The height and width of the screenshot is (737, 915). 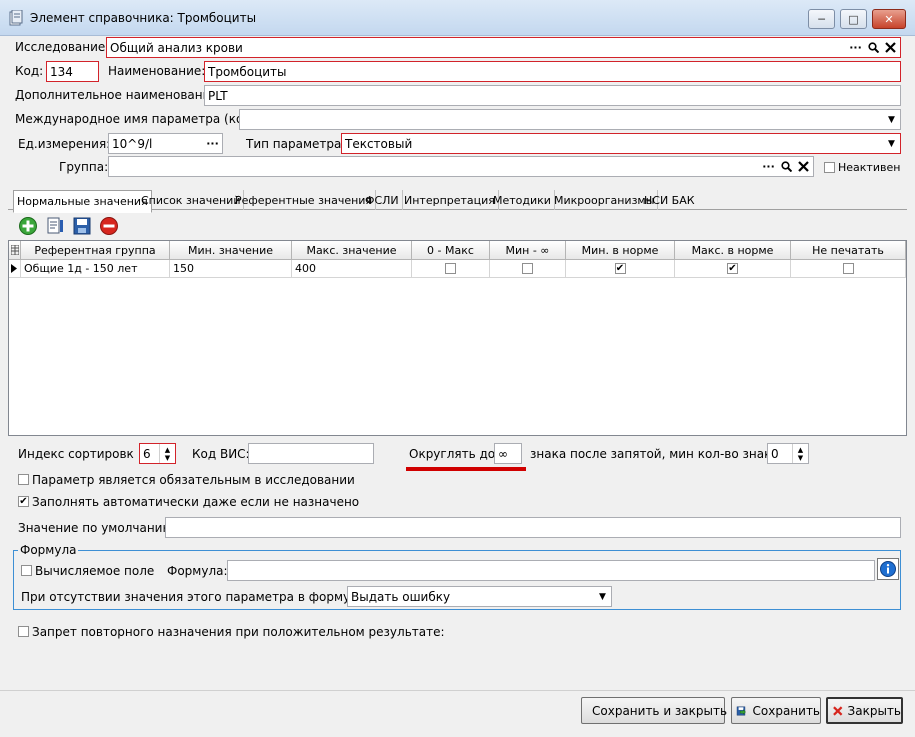 What do you see at coordinates (733, 250) in the screenshot?
I see `col-header-max-norm: Макс. в норме` at bounding box center [733, 250].